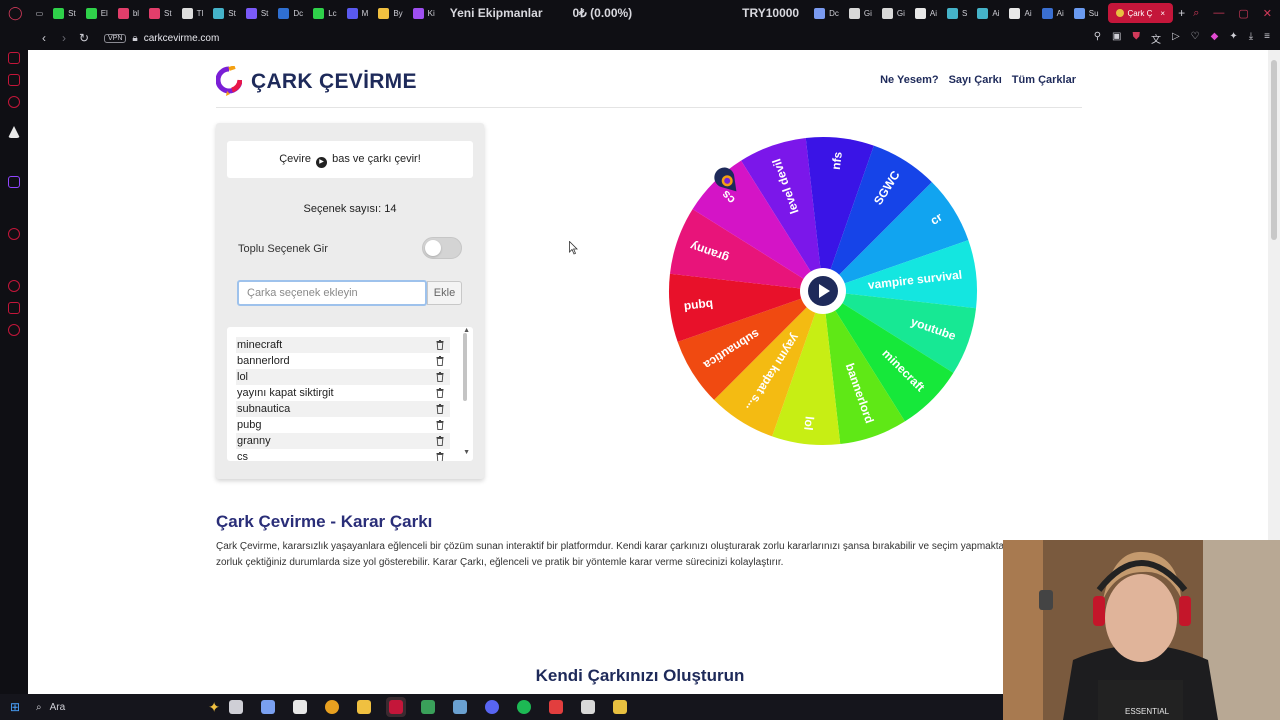 This screenshot has width=1280, height=720. What do you see at coordinates (343, 441) in the screenshot?
I see `option-list-item: granny` at bounding box center [343, 441].